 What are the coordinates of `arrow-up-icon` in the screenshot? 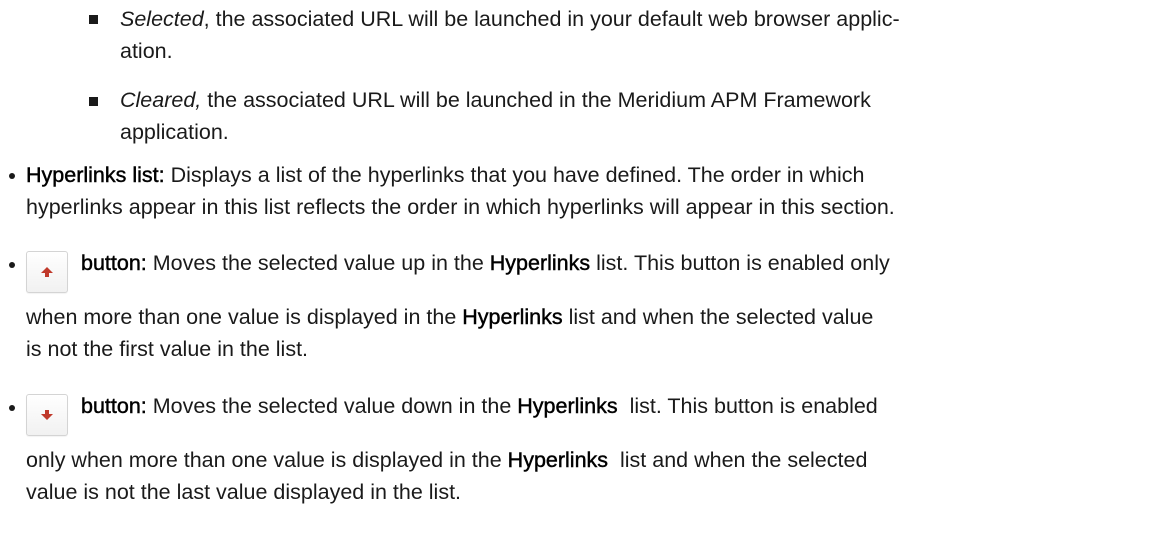 It's located at (47, 272).